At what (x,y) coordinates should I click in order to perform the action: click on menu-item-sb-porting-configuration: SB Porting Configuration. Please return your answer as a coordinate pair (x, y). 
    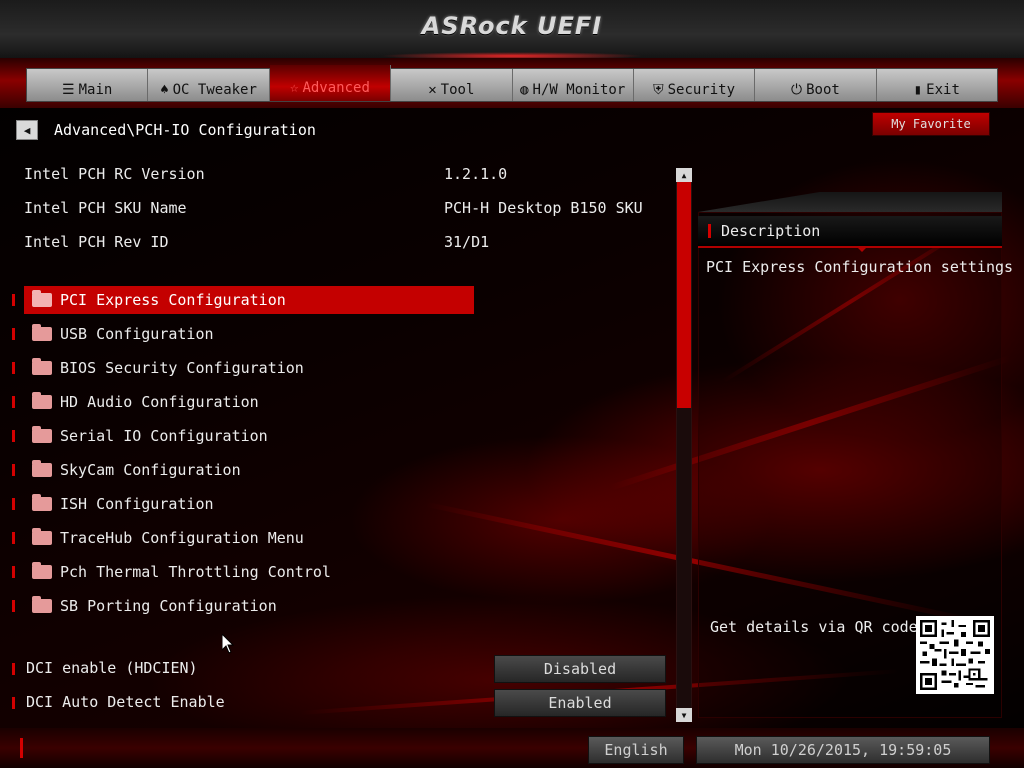
    Looking at the image, I should click on (249, 606).